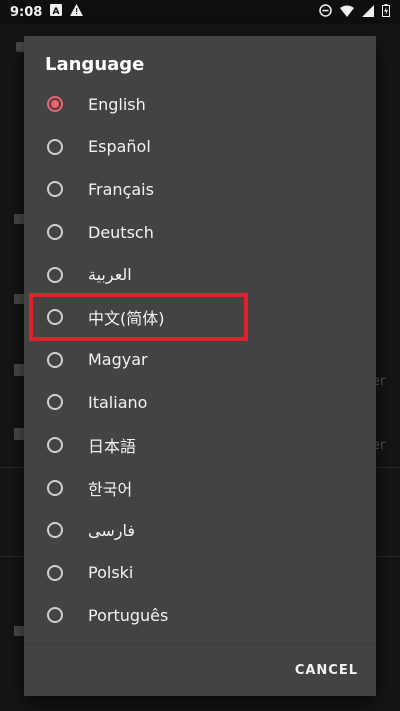 Image resolution: width=400 pixels, height=711 pixels. Describe the element at coordinates (111, 573) in the screenshot. I see `option-label: Polski` at that location.